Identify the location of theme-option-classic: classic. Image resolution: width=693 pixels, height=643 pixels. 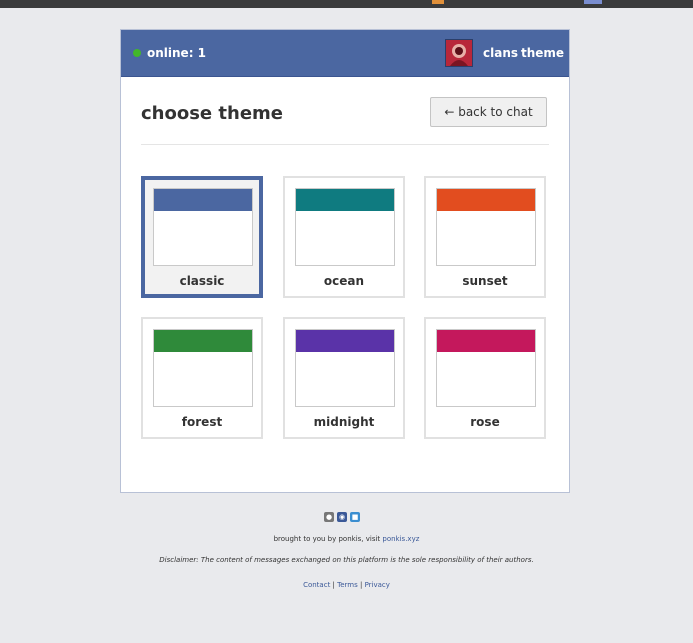
(202, 237).